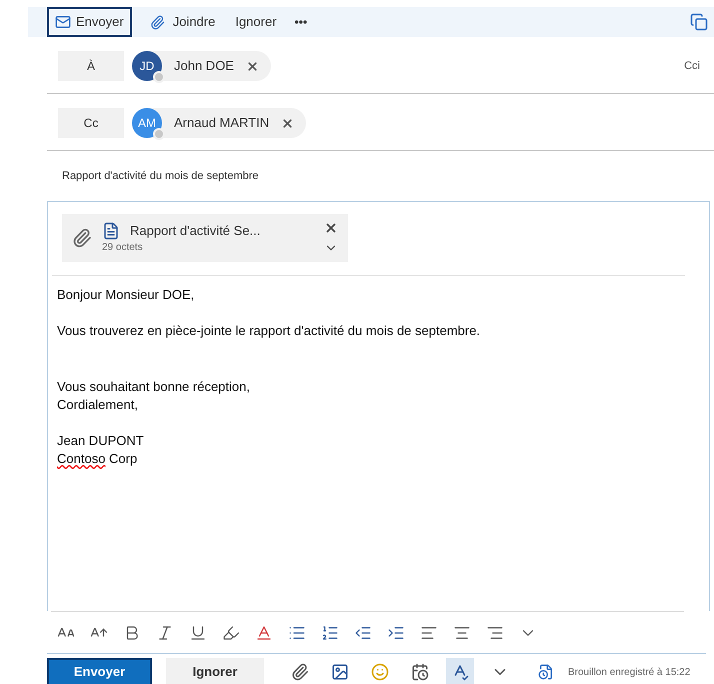  Describe the element at coordinates (165, 633) in the screenshot. I see `italic-icon` at that location.